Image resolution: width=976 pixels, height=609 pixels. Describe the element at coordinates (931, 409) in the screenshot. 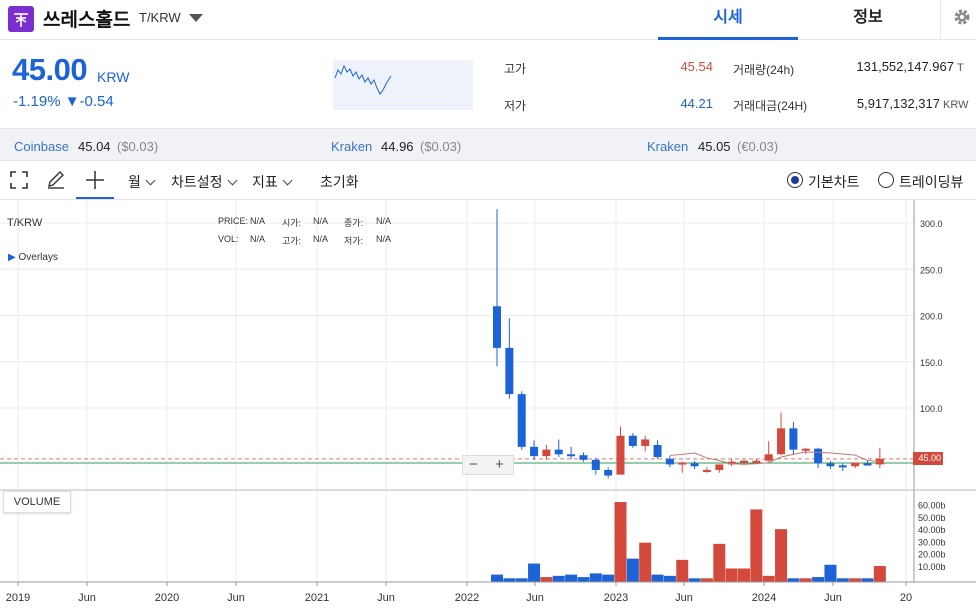

I see `y-tick-label: 100.0` at that location.